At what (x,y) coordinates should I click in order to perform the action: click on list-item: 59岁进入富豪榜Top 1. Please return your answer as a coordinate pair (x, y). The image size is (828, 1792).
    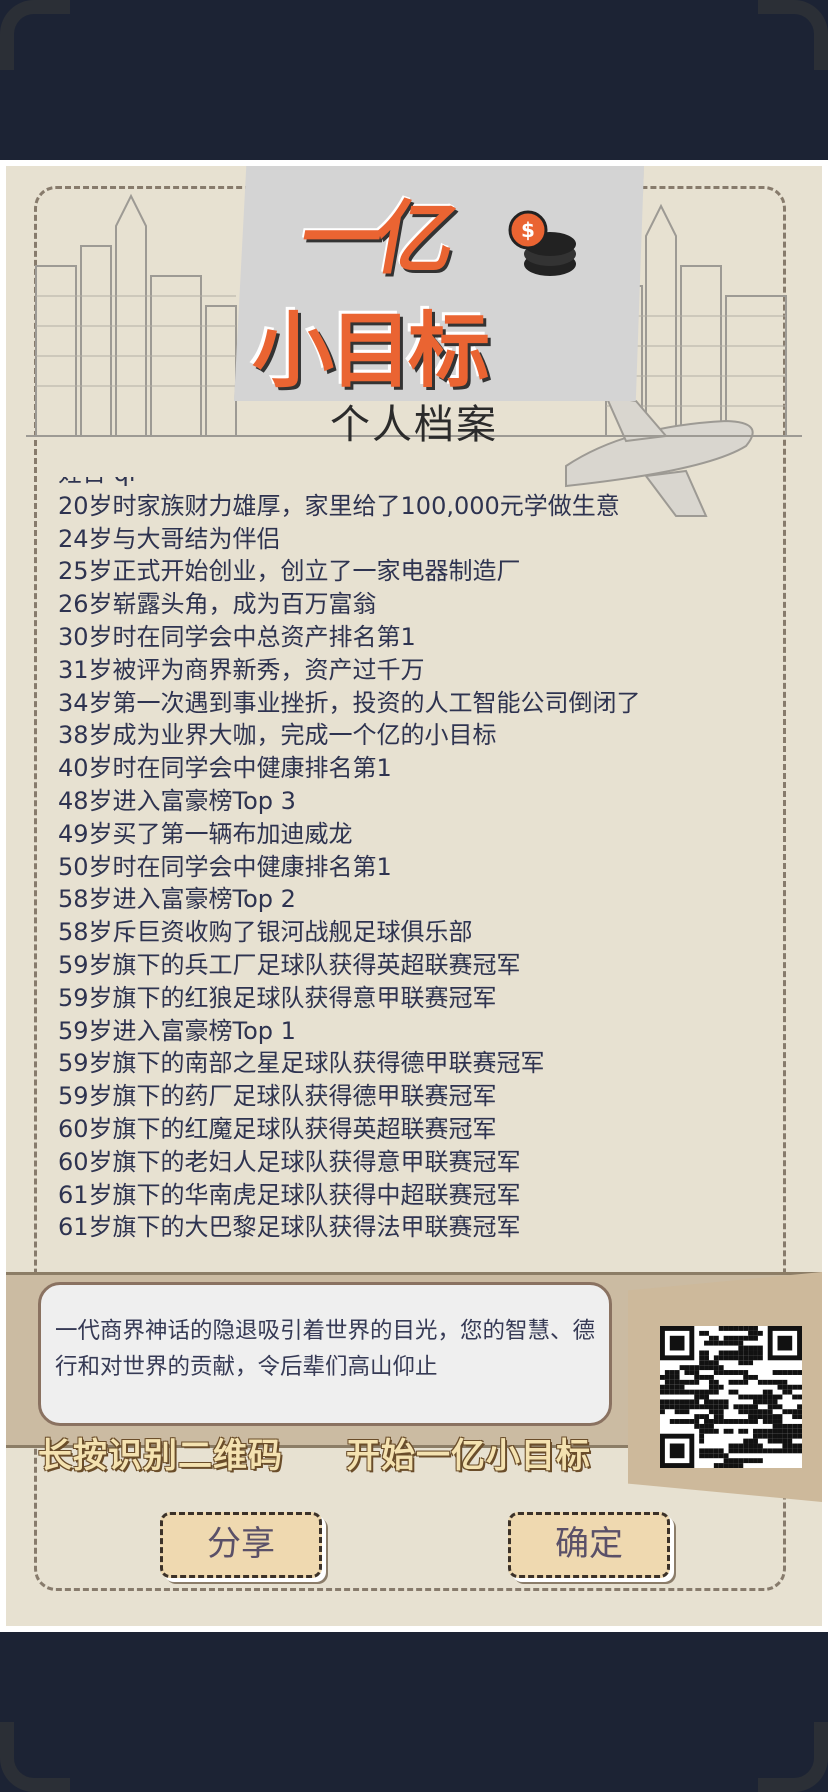
    Looking at the image, I should click on (177, 1030).